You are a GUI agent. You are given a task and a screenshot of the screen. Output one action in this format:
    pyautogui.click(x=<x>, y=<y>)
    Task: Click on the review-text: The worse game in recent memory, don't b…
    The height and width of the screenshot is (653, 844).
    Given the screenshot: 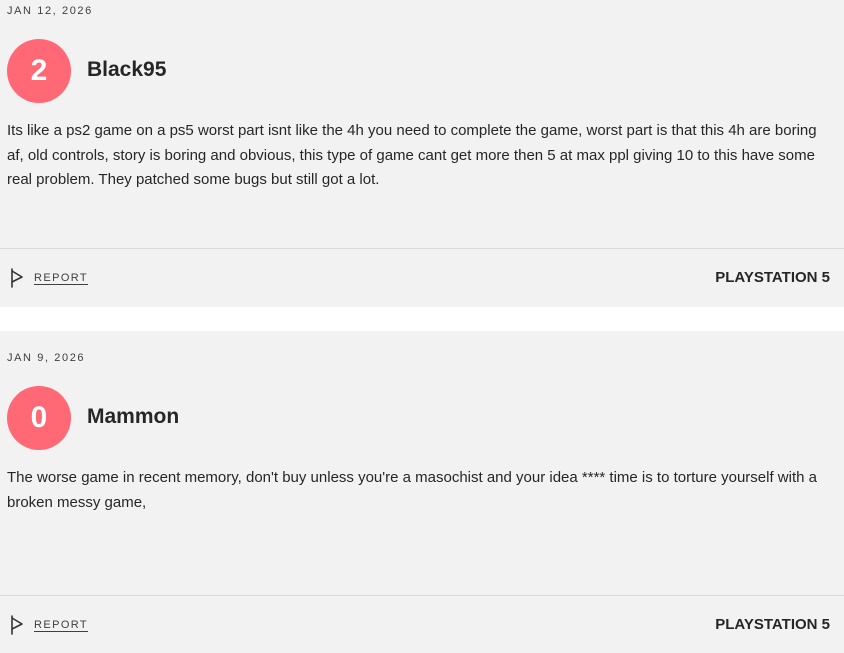 What is the action you would take?
    pyautogui.click(x=412, y=490)
    